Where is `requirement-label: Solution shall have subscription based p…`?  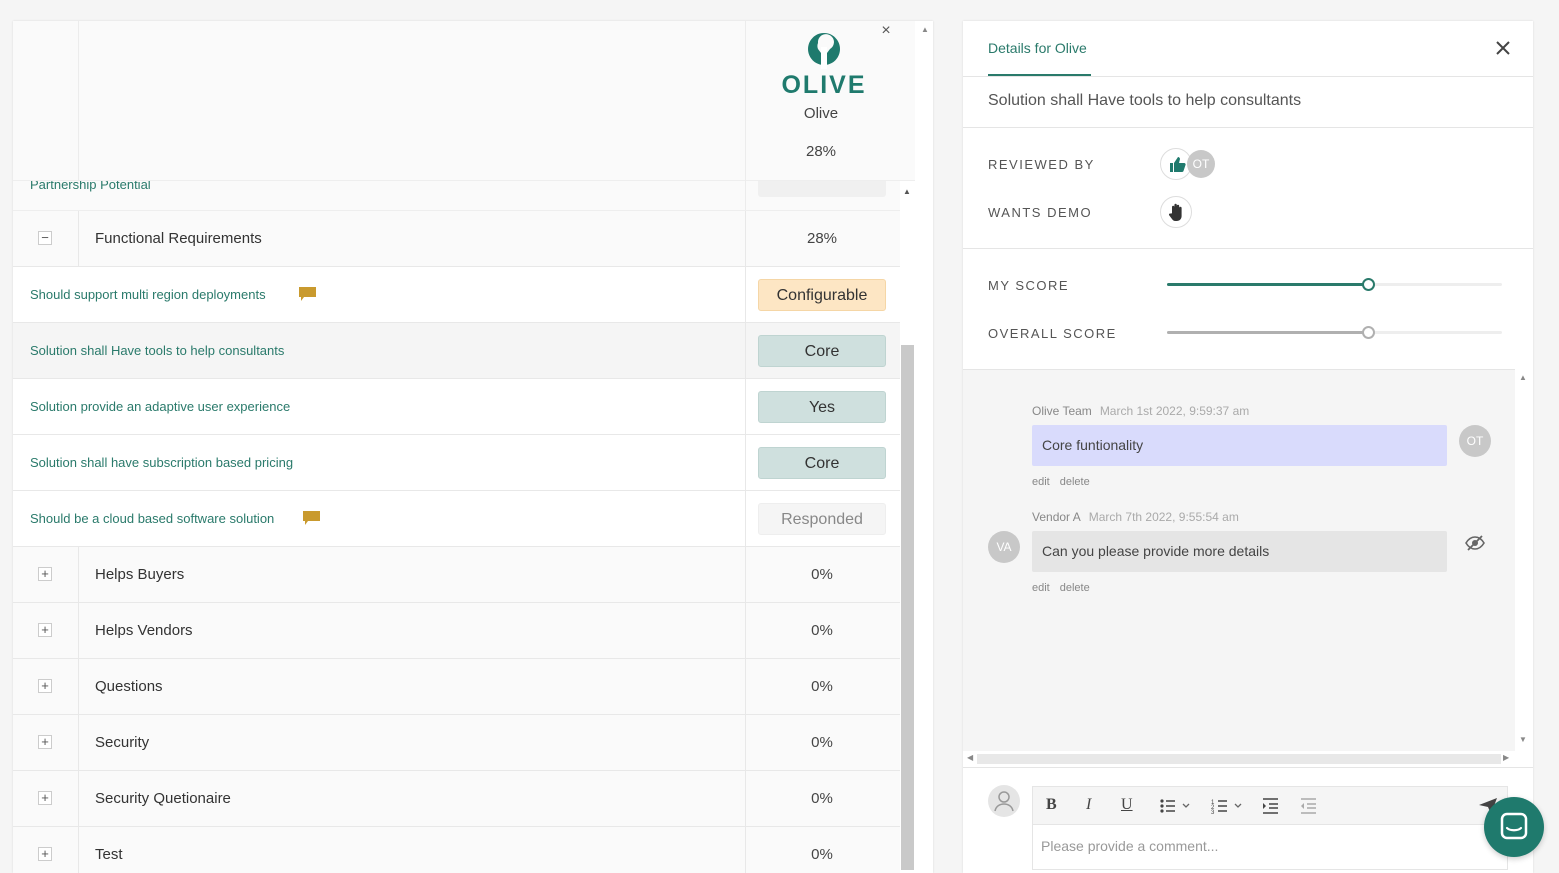
requirement-label: Solution shall have subscription based p… is located at coordinates (161, 462).